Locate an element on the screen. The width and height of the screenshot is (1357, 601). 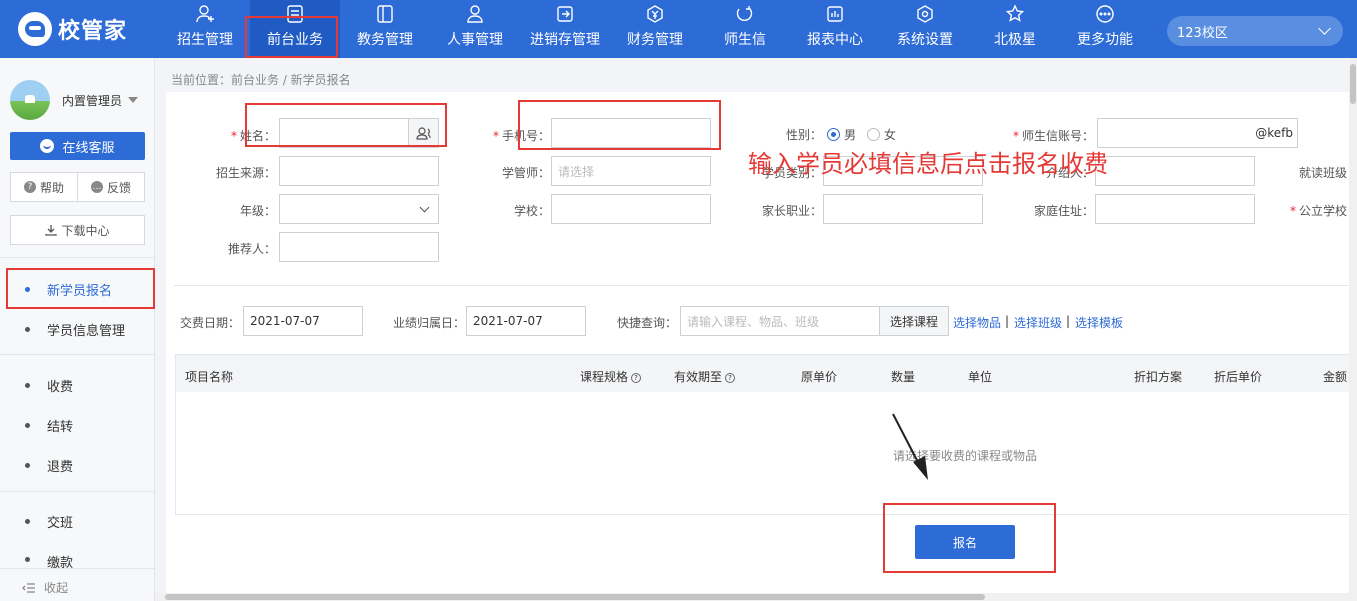
sidebar-item-payment: 缴款 is located at coordinates (77, 557).